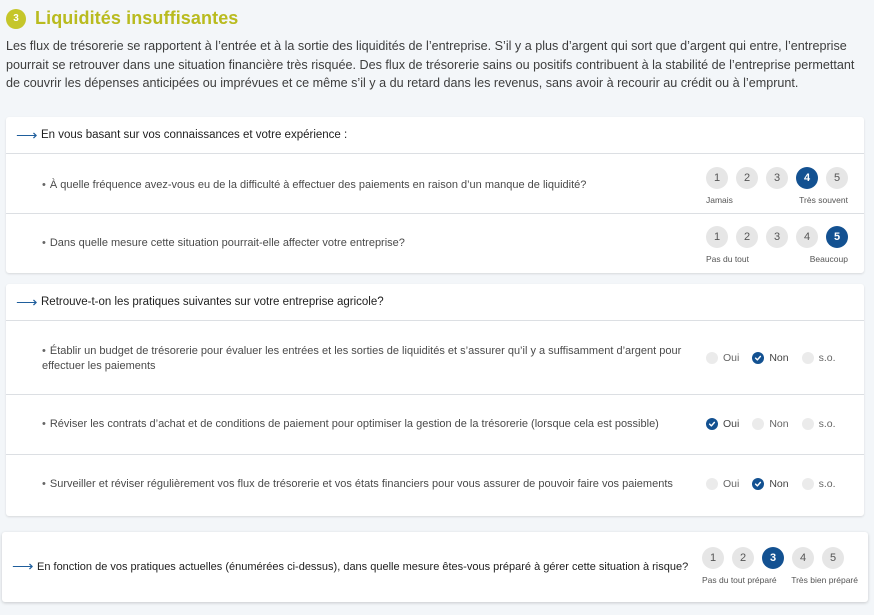 This screenshot has height=615, width=874. What do you see at coordinates (728, 259) in the screenshot?
I see `scale-min-label: Pas du tout` at bounding box center [728, 259].